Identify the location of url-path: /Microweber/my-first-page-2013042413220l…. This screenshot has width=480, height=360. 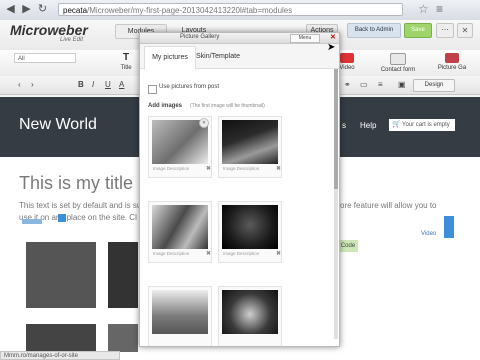
(190, 10).